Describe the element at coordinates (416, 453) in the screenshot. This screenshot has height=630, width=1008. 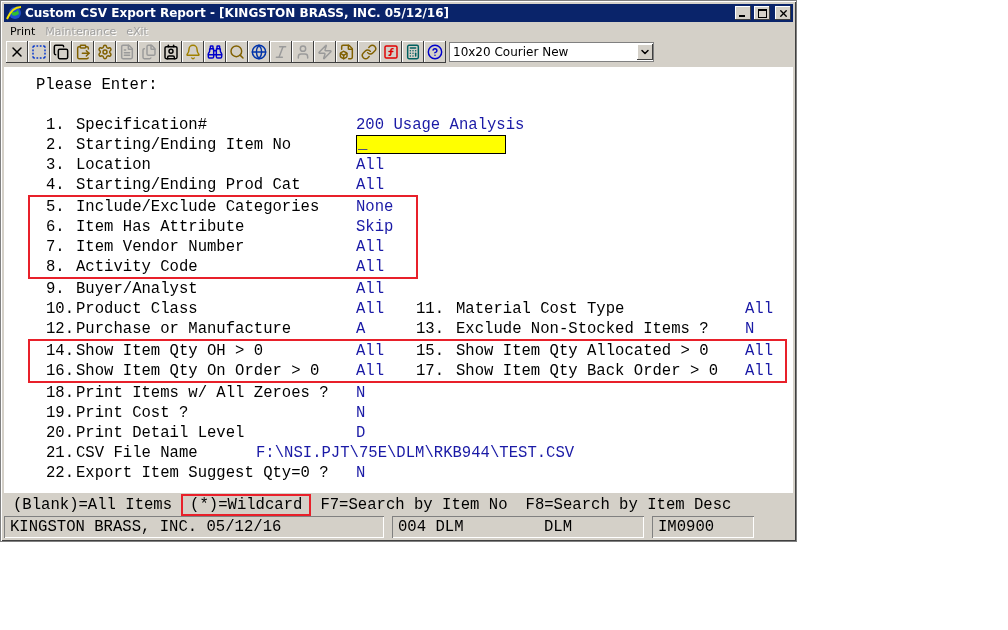
I see `field-value: F:\NSI.PJT\75E\DLM\RKB944\TEST.CSV` at that location.